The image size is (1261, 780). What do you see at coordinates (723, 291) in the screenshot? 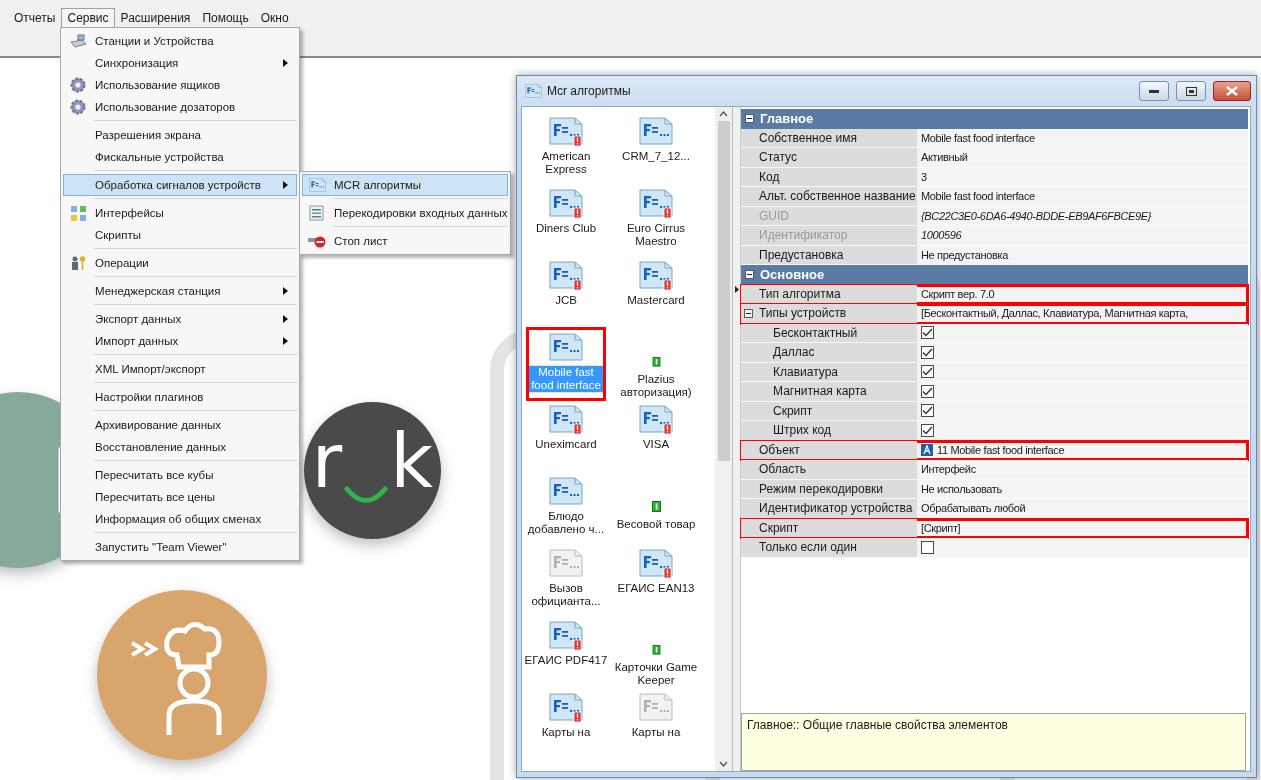
I see `scrollbar-thumb` at bounding box center [723, 291].